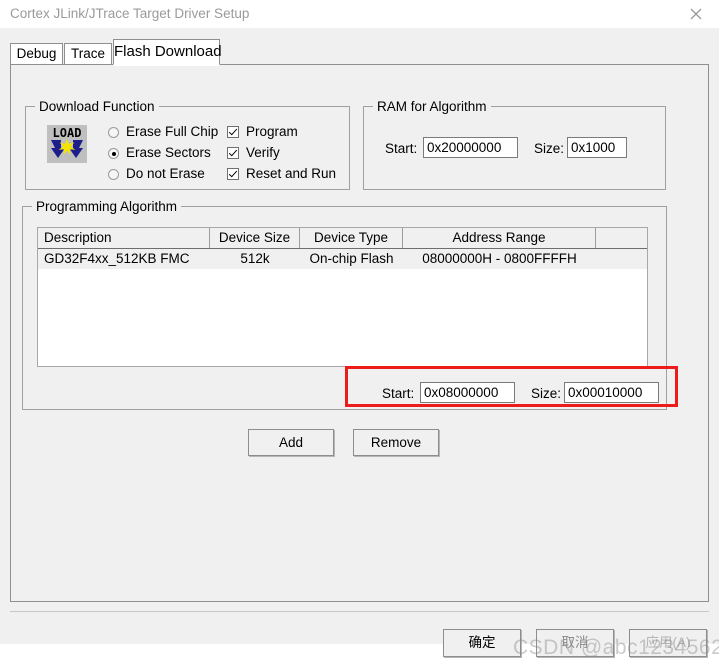 This screenshot has width=719, height=660. I want to click on window-title: Cortex JLink/JTrace Target Driver Setup, so click(130, 13).